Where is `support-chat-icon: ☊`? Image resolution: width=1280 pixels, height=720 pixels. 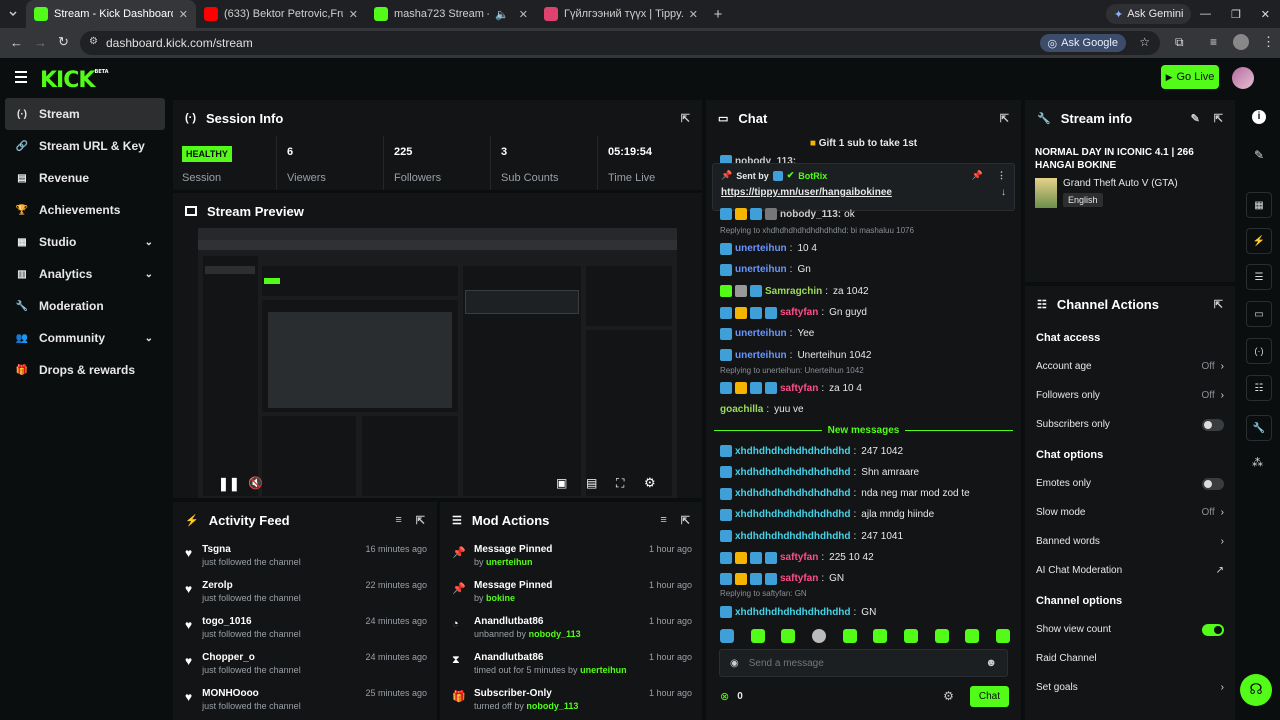
support-chat-icon: ☊ is located at coordinates (1256, 690).